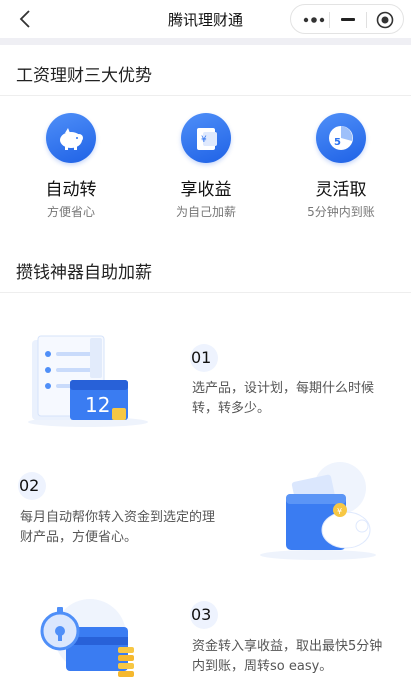  What do you see at coordinates (283, 398) in the screenshot?
I see `step-description: 选产品，设计划，每期什么时候转，转多少。` at bounding box center [283, 398].